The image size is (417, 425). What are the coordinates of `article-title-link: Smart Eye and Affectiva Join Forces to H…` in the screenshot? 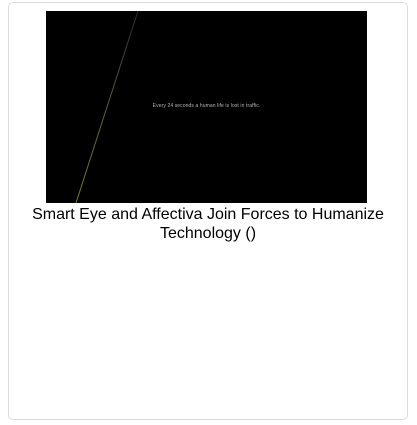 It's located at (208, 224).